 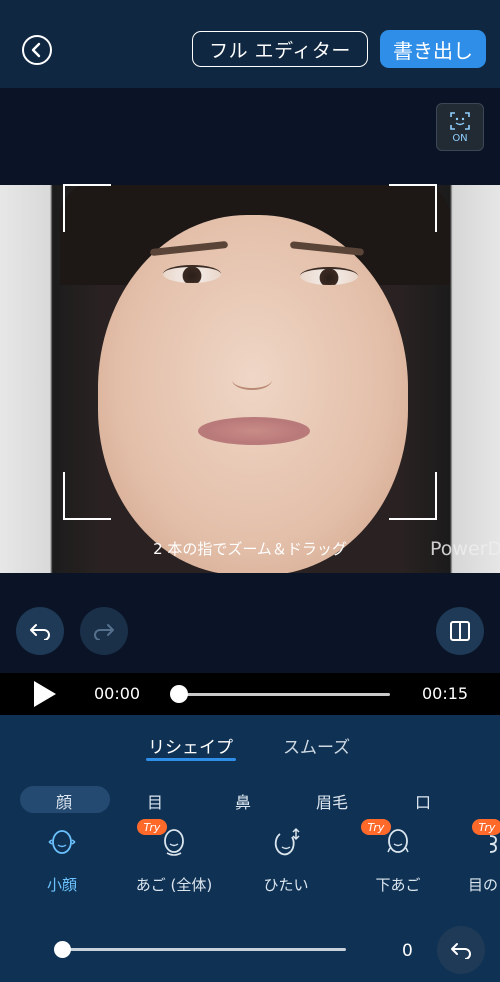 I want to click on face-detect-icon, so click(x=460, y=120).